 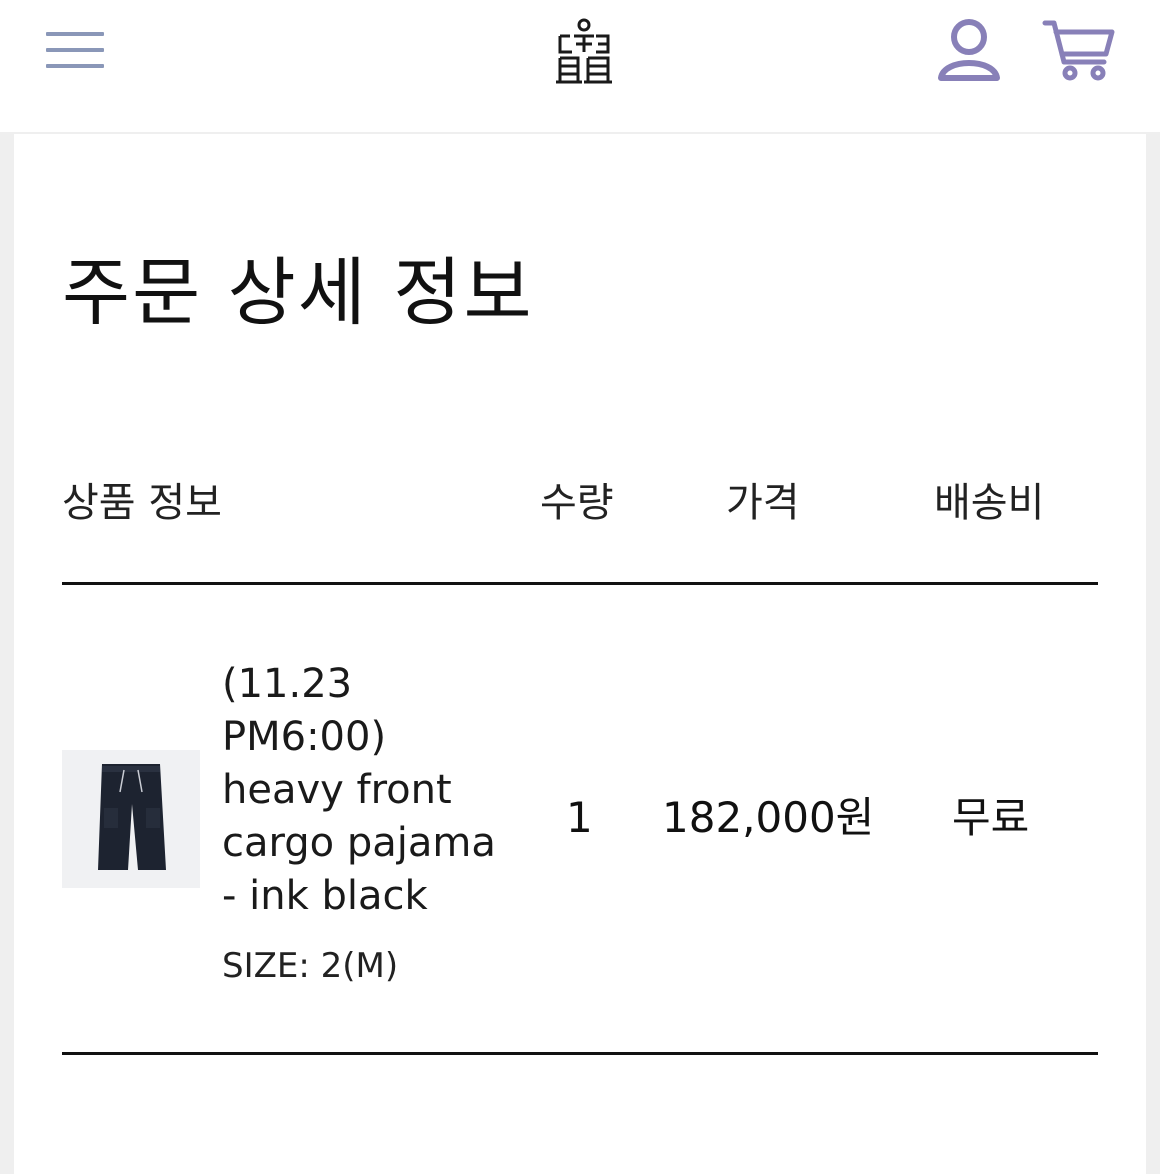 I want to click on shopping-cart-icon, so click(x=1079, y=50).